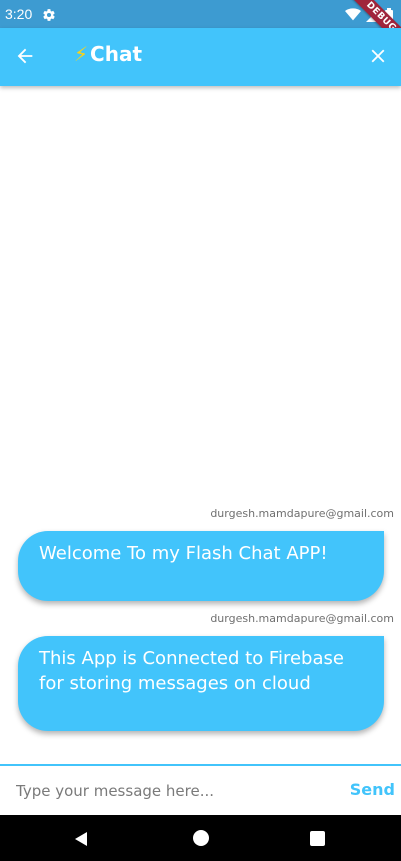 The width and height of the screenshot is (401, 861). Describe the element at coordinates (353, 16) in the screenshot. I see `wifi-icon` at that location.